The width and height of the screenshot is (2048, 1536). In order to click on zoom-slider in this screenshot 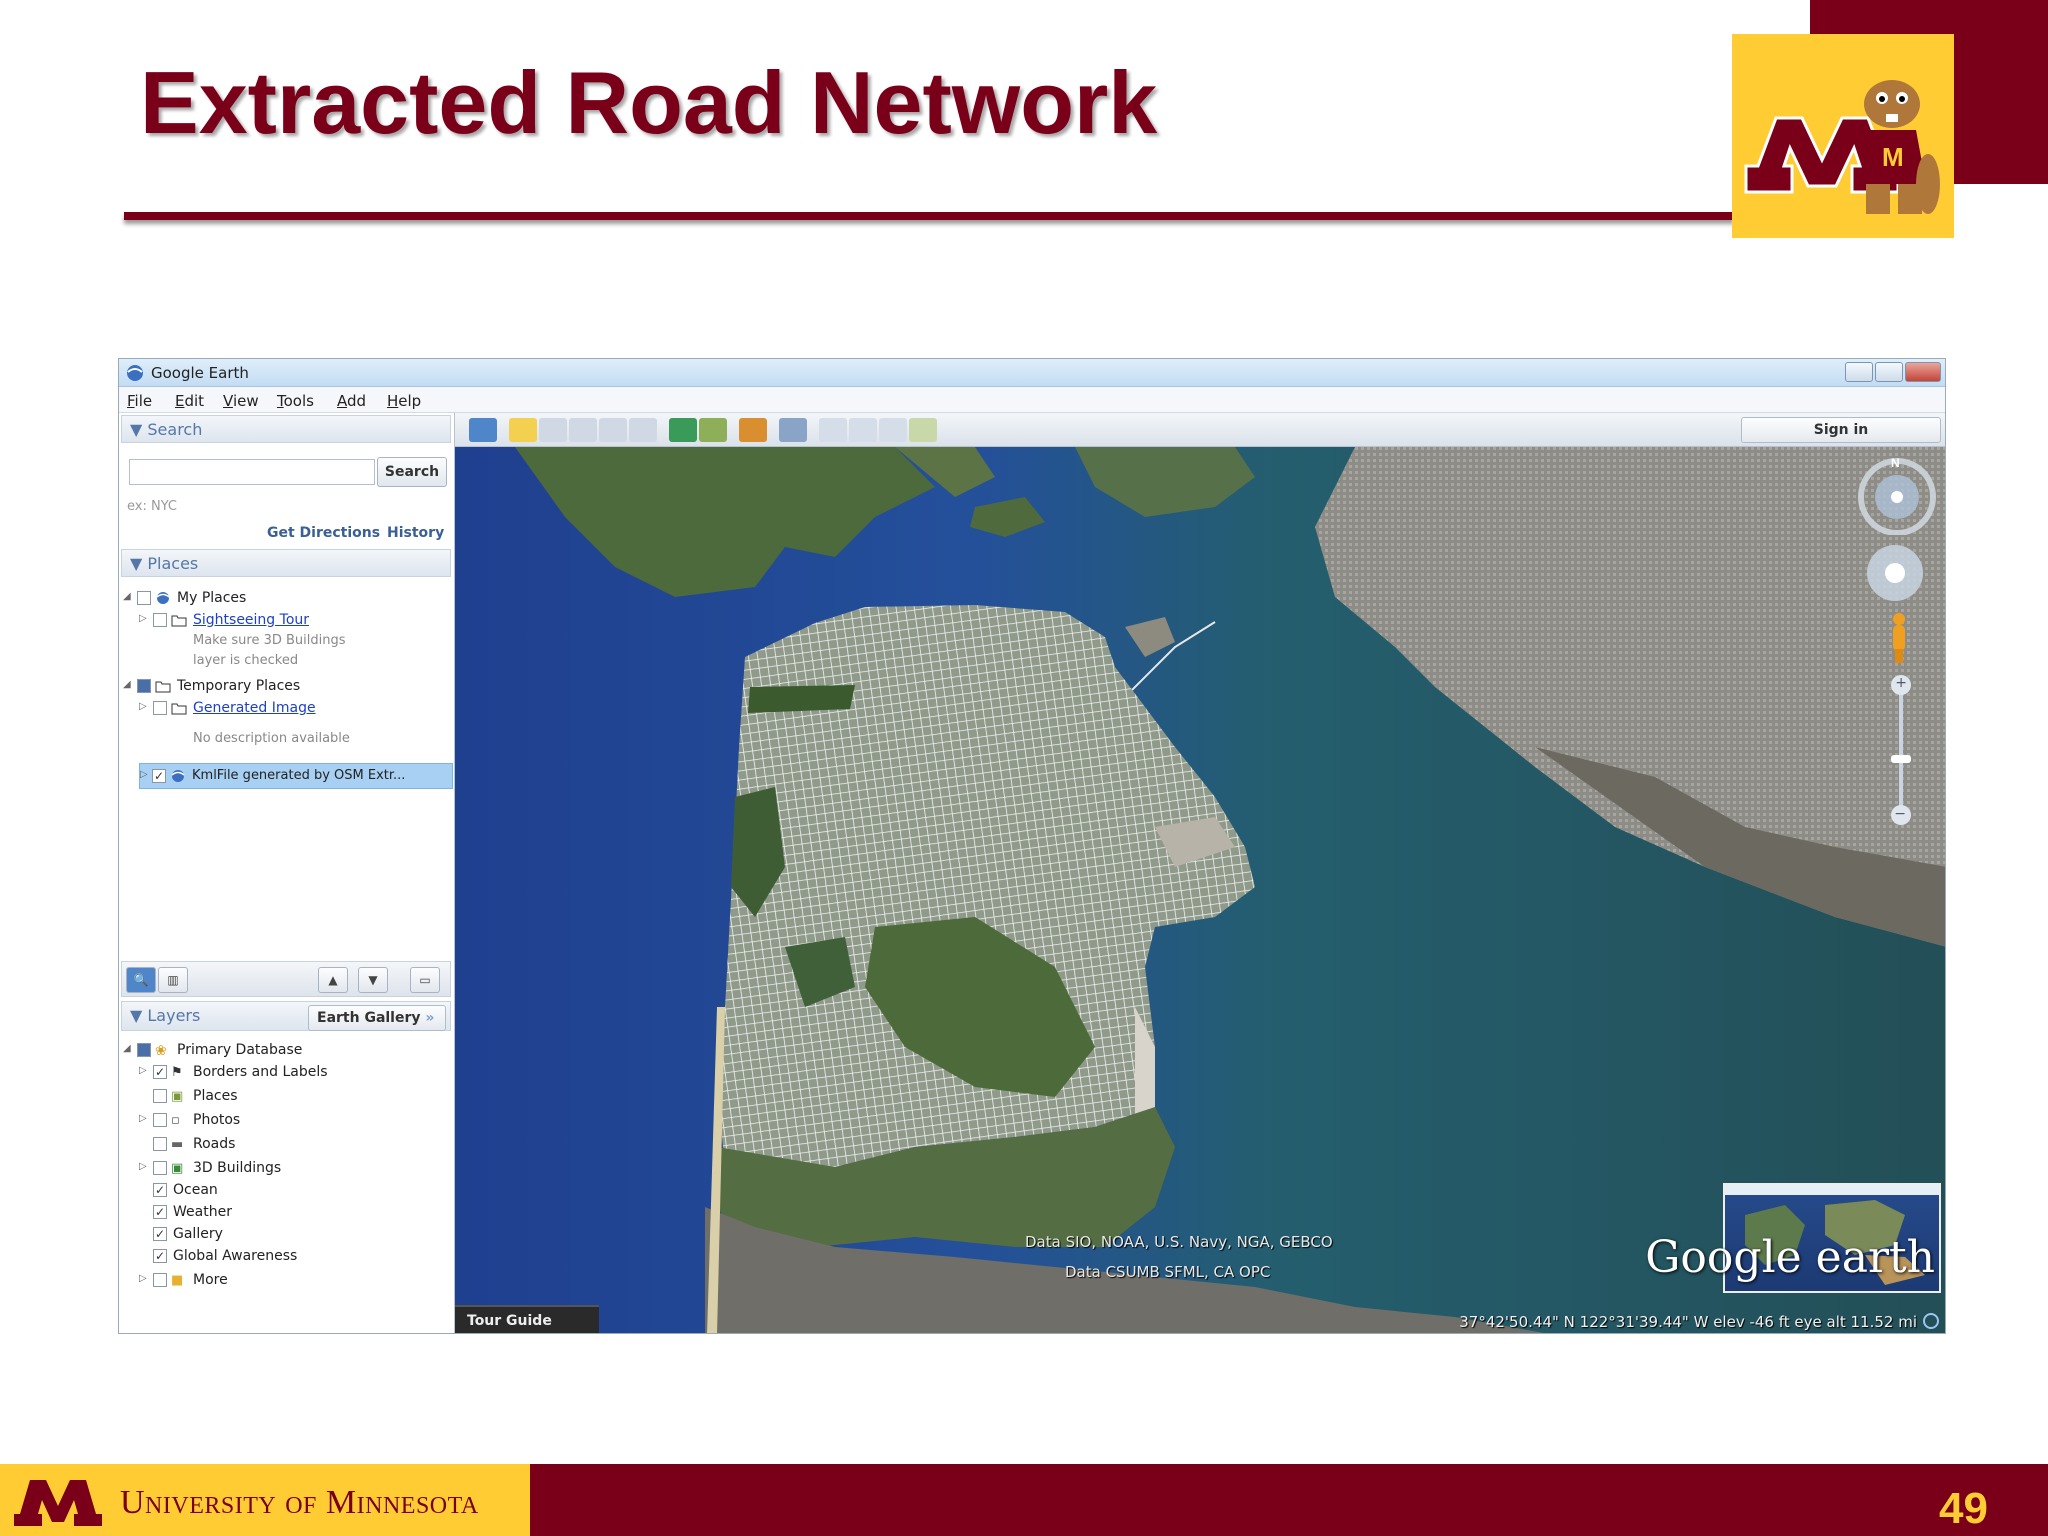, I will do `click(1901, 750)`.